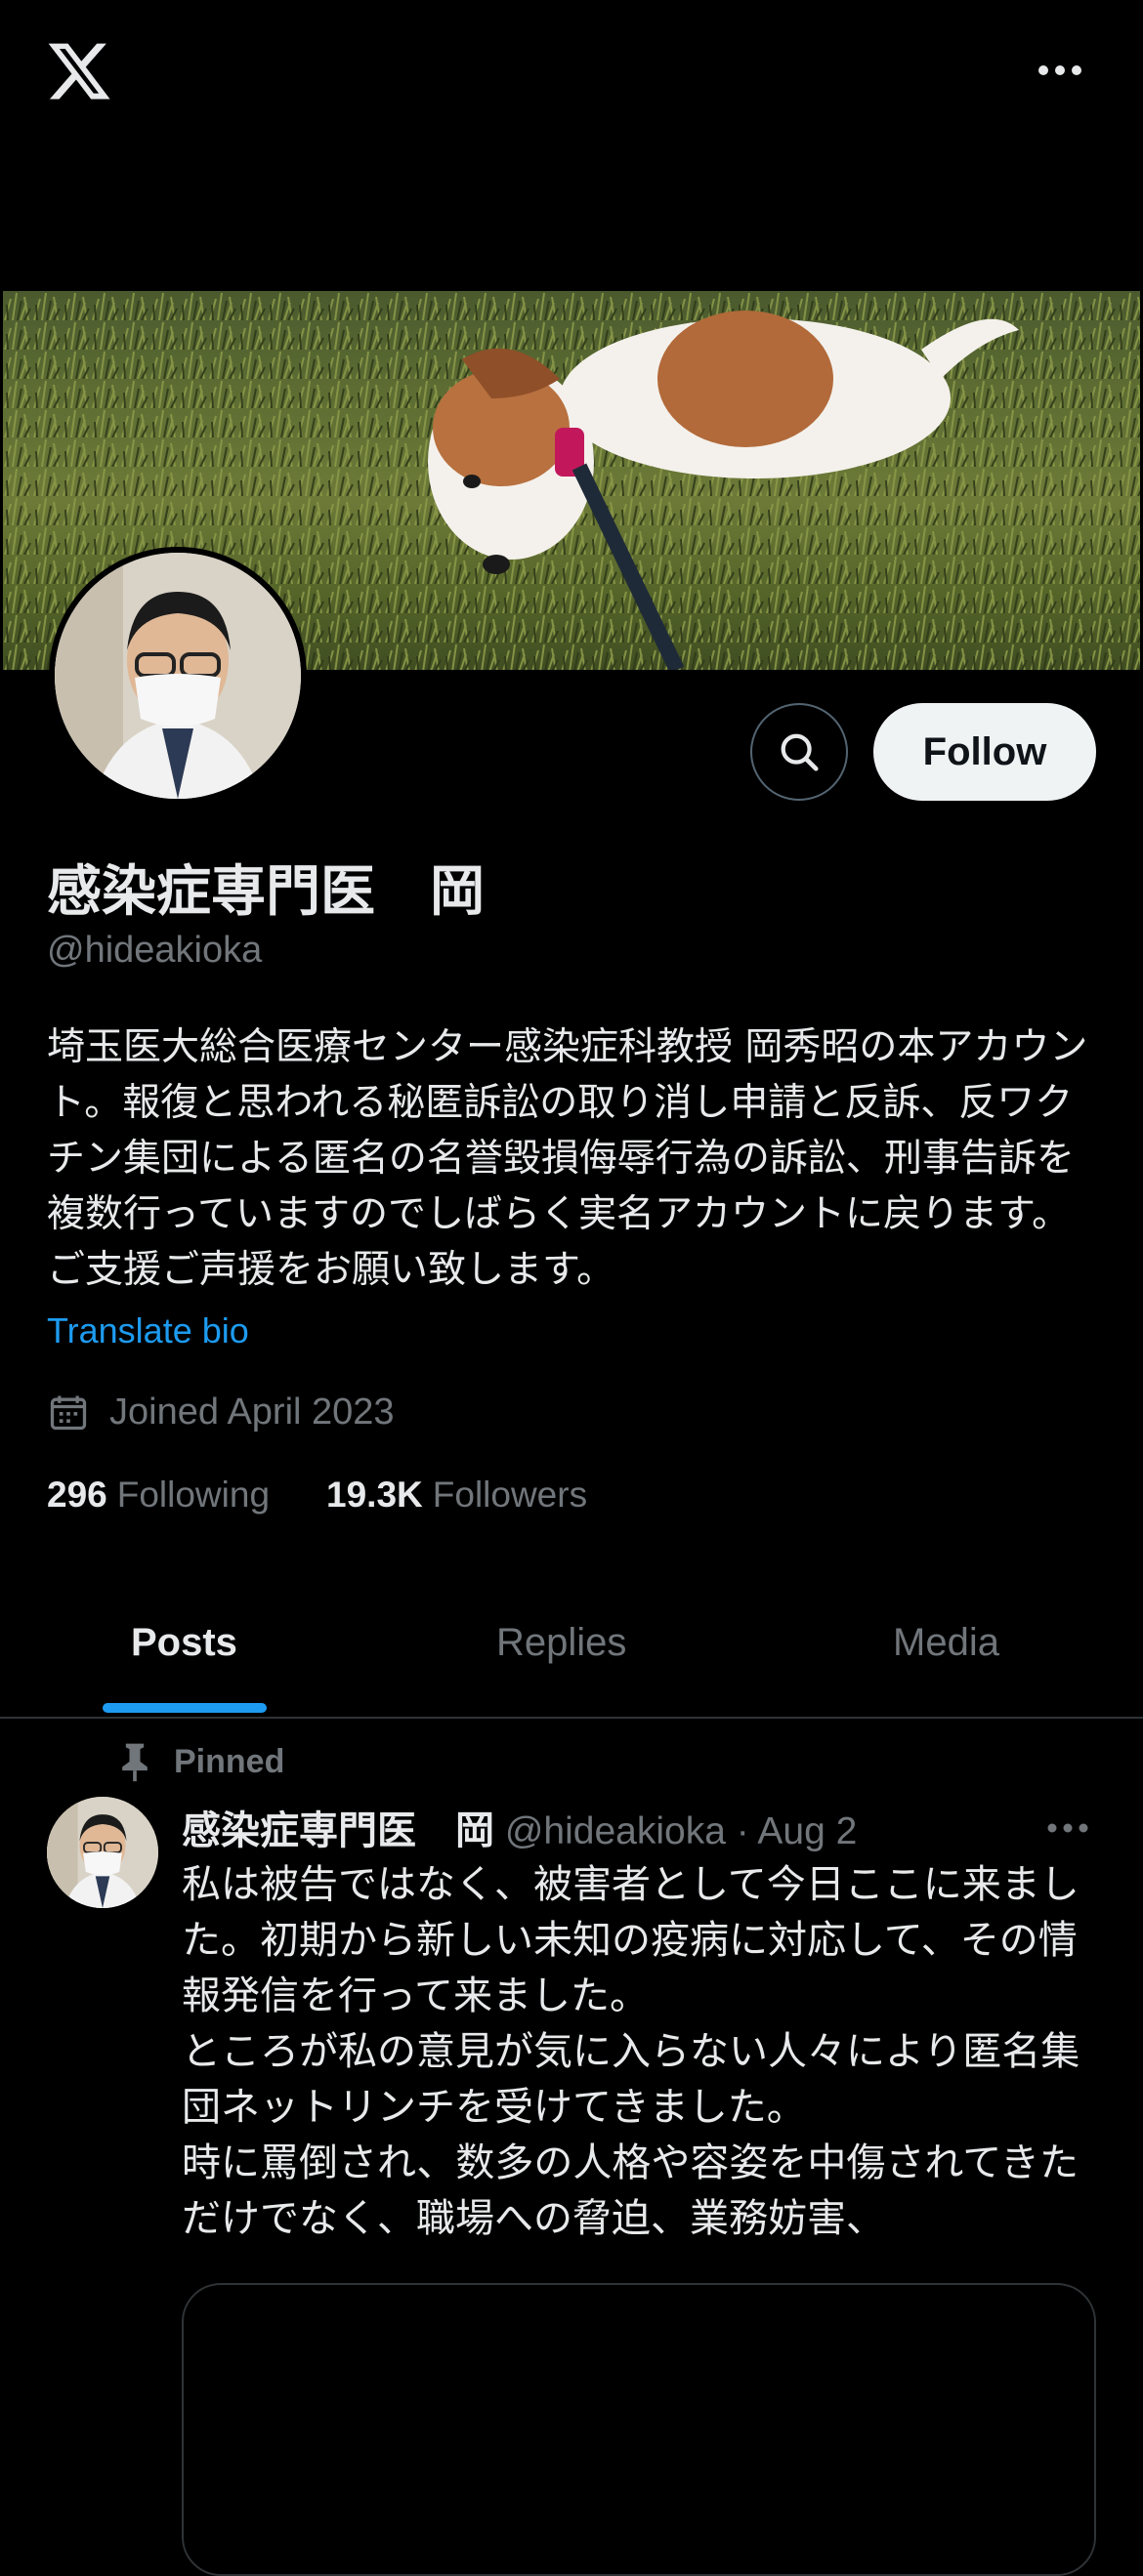  What do you see at coordinates (193, 1495) in the screenshot?
I see `following-label: Following` at bounding box center [193, 1495].